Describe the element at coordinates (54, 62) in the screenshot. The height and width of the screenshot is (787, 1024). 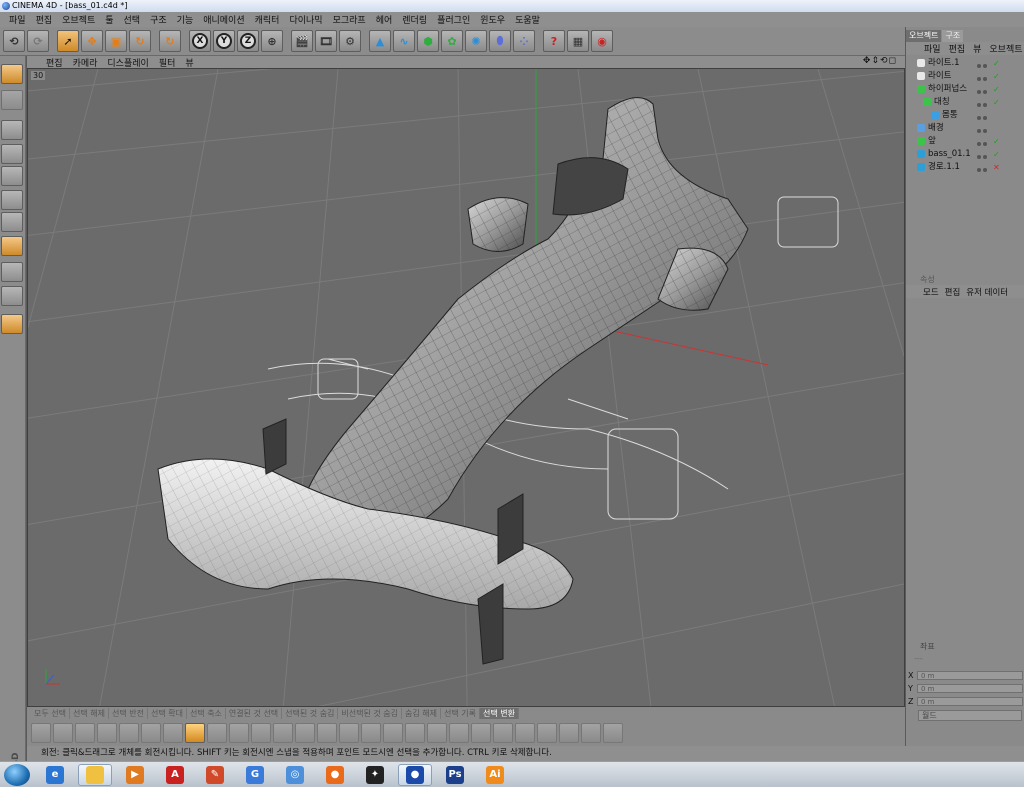
I see `viewport-menu-edit: 편집` at that location.